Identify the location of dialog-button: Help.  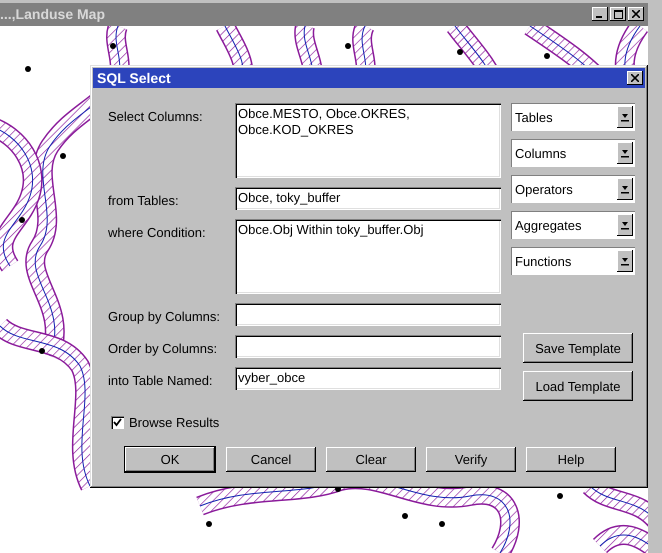
(571, 459).